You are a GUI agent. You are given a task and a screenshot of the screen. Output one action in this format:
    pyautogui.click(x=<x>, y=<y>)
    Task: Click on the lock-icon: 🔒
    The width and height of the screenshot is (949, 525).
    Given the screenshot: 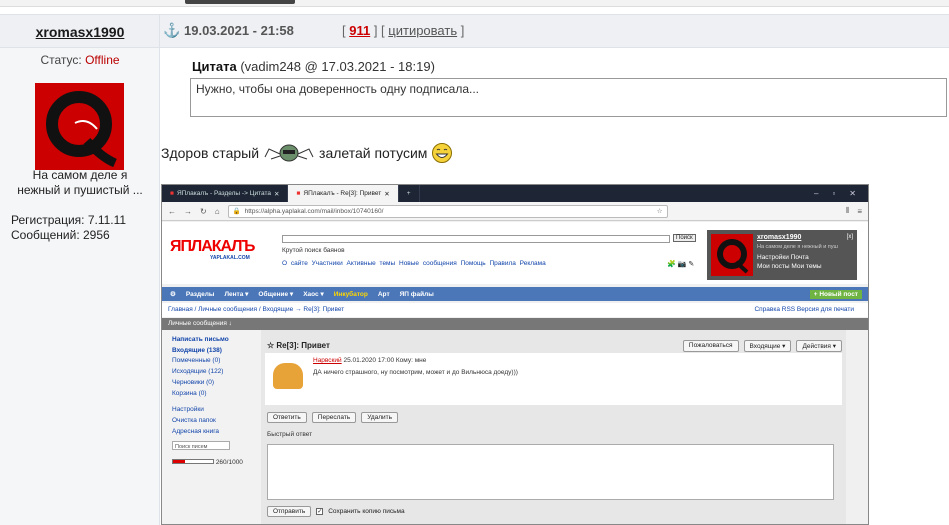 What is the action you would take?
    pyautogui.click(x=236, y=211)
    